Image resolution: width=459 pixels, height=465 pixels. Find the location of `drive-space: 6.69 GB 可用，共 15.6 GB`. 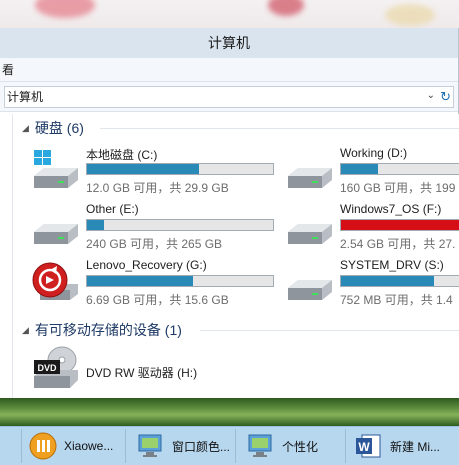

drive-space: 6.69 GB 可用，共 15.6 GB is located at coordinates (157, 300).